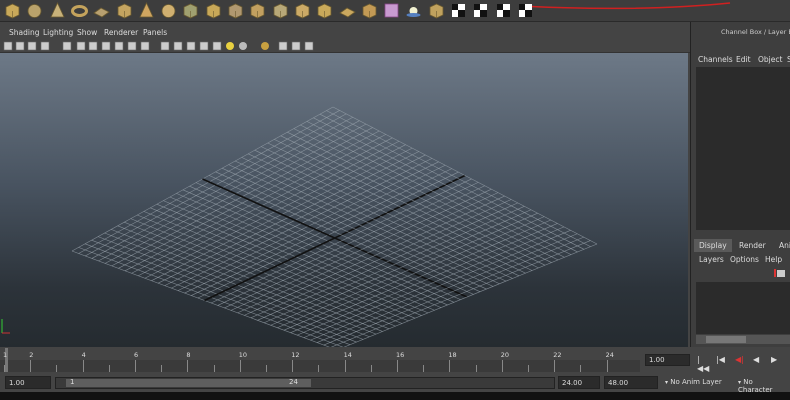 The image size is (790, 400). I want to click on menu-options: Options, so click(744, 259).